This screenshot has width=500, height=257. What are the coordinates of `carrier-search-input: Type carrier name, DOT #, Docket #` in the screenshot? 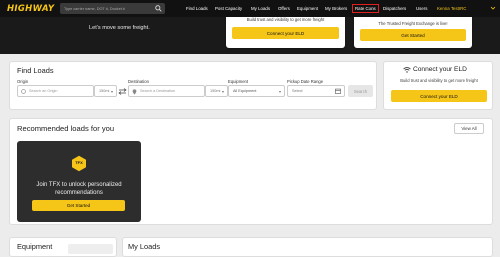 It's located at (112, 8).